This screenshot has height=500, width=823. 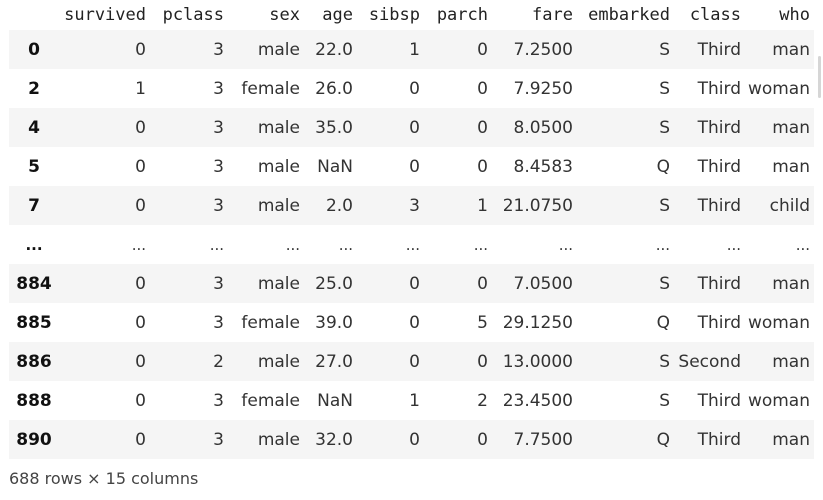 What do you see at coordinates (34, 322) in the screenshot?
I see `row-index: 885` at bounding box center [34, 322].